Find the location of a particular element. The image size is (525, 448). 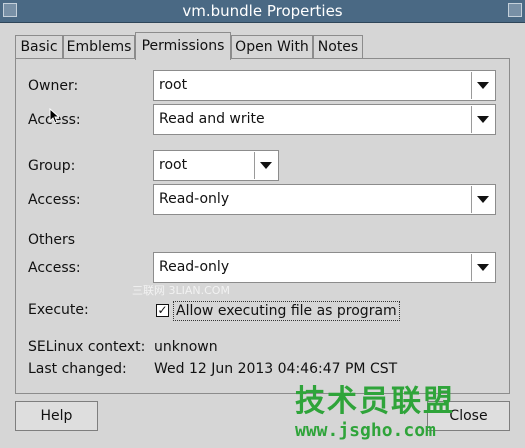

owner-access-combo: Read and write is located at coordinates (324, 119).